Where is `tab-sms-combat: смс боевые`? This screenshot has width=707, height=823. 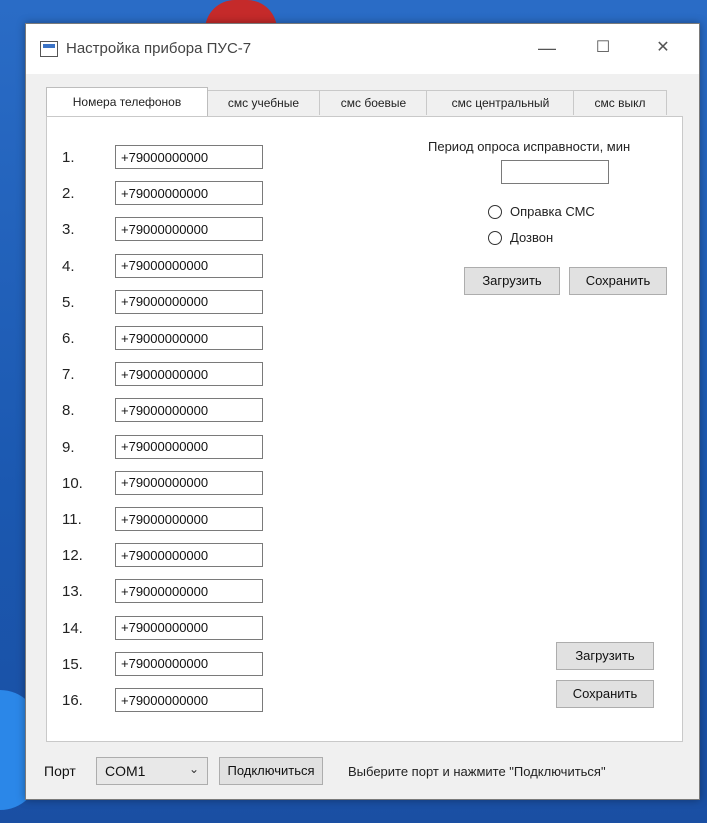 tab-sms-combat: смс боевые is located at coordinates (373, 102).